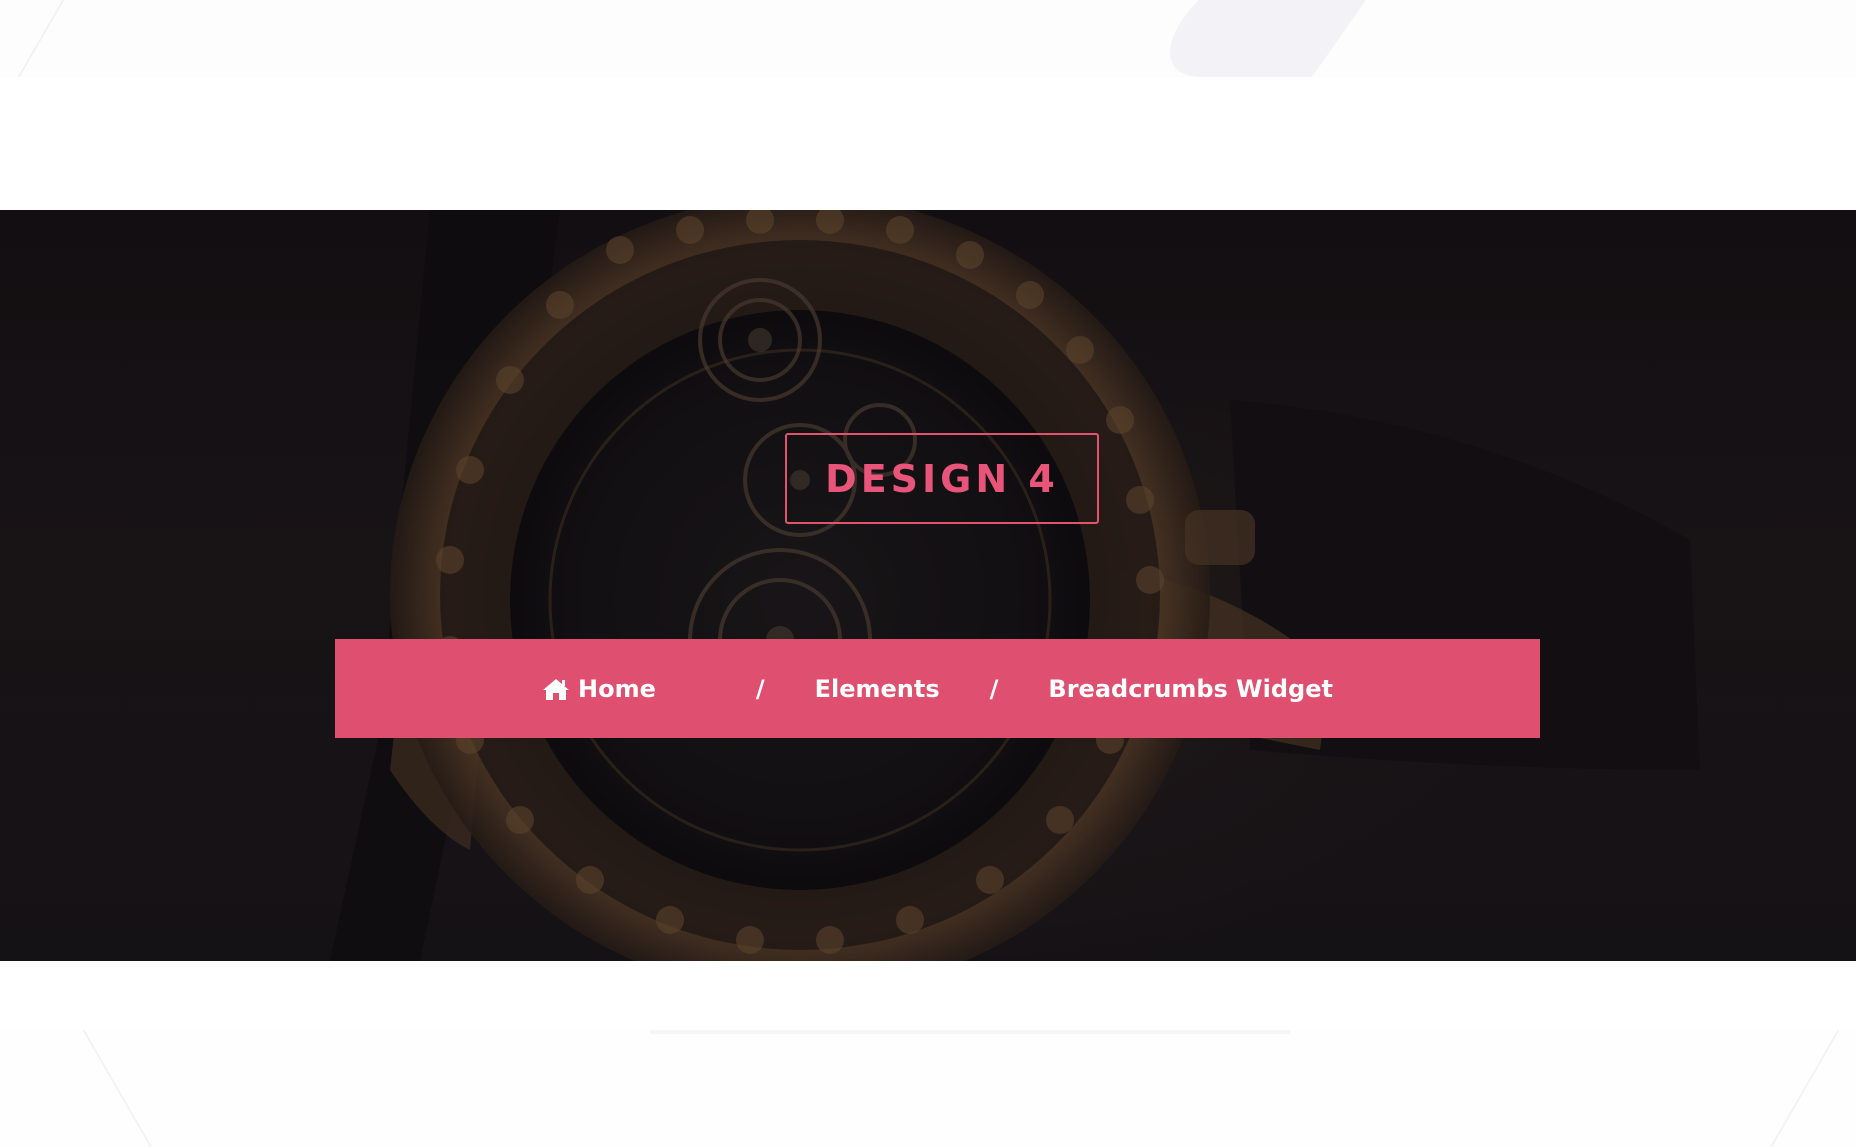 The image size is (1856, 1147). I want to click on decorative-band, so click(970, 1032).